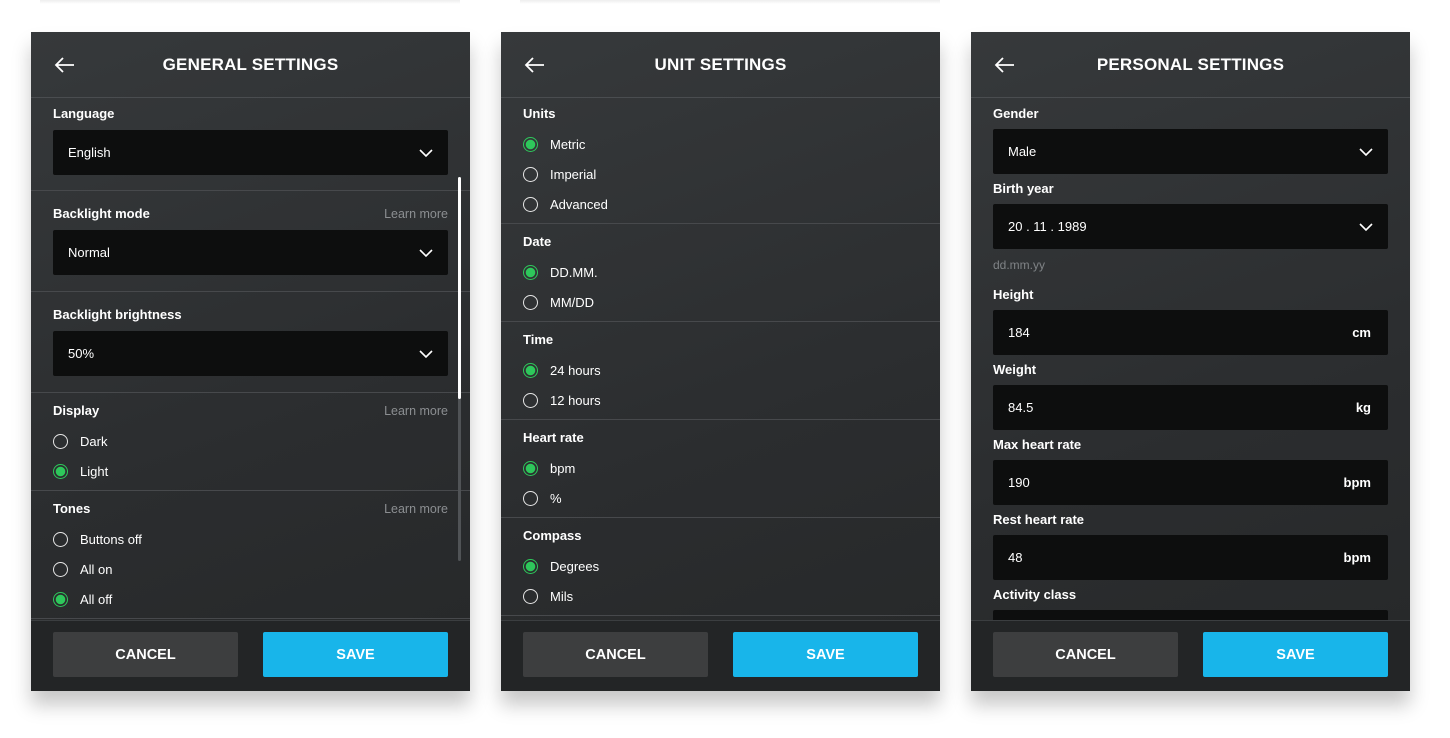  What do you see at coordinates (537, 241) in the screenshot?
I see `setting-label: Date` at bounding box center [537, 241].